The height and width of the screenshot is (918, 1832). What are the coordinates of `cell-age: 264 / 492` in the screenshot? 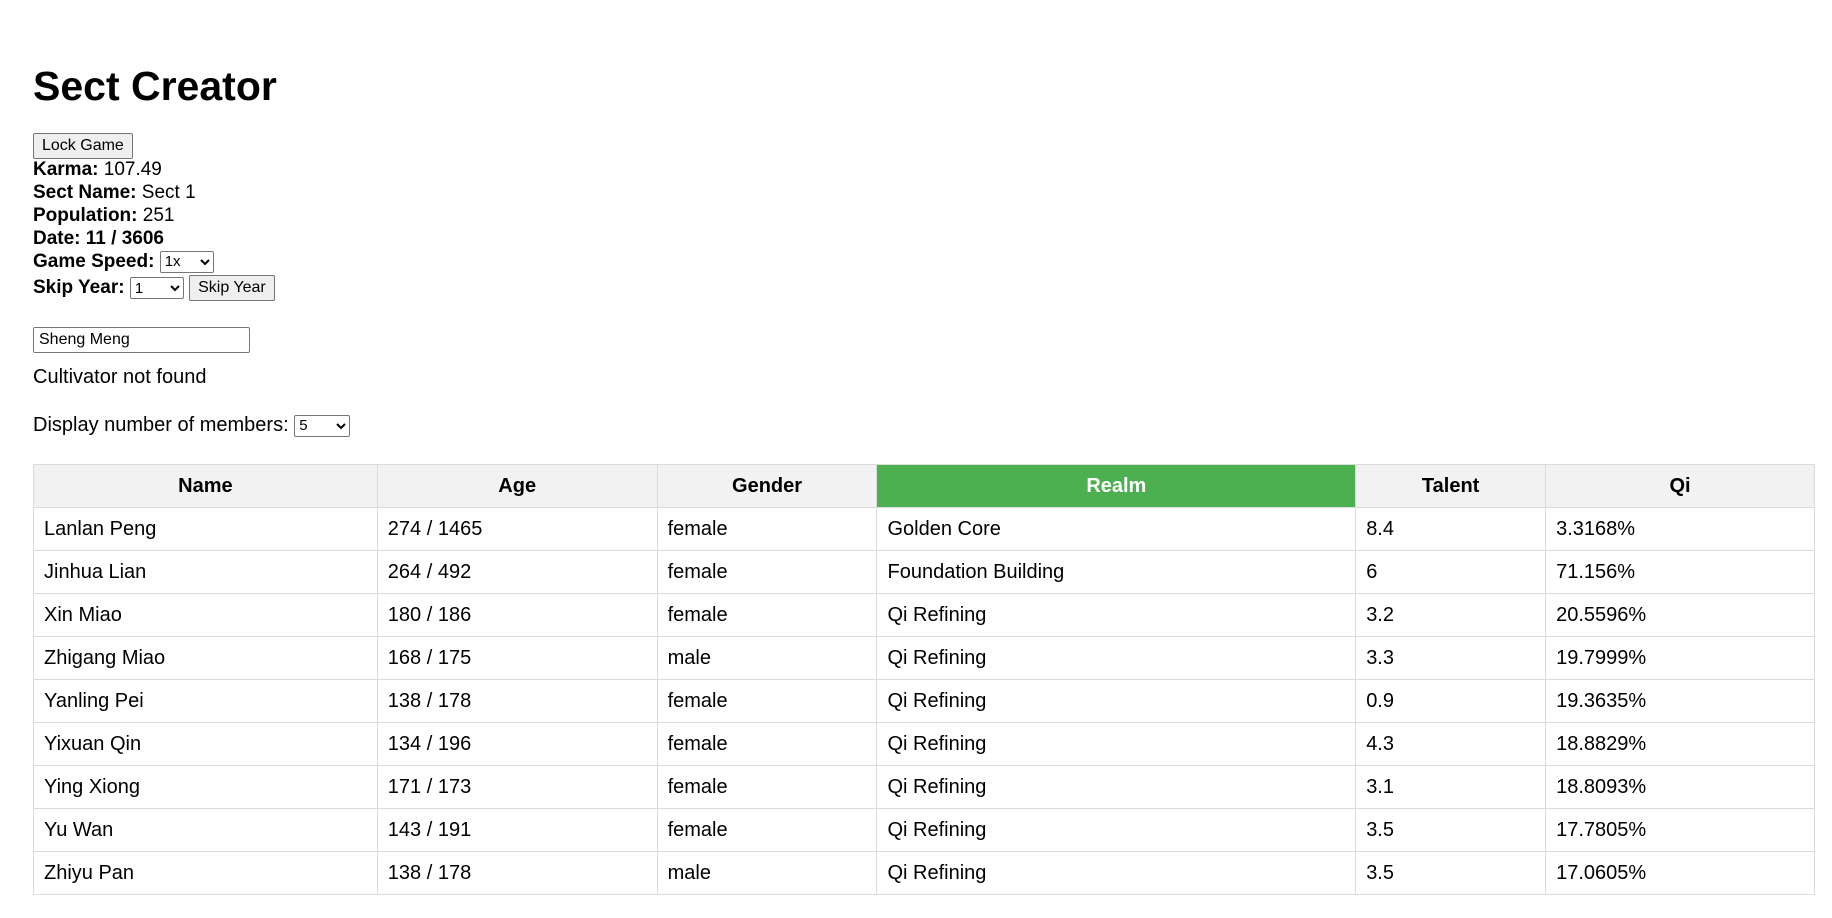 It's located at (517, 572).